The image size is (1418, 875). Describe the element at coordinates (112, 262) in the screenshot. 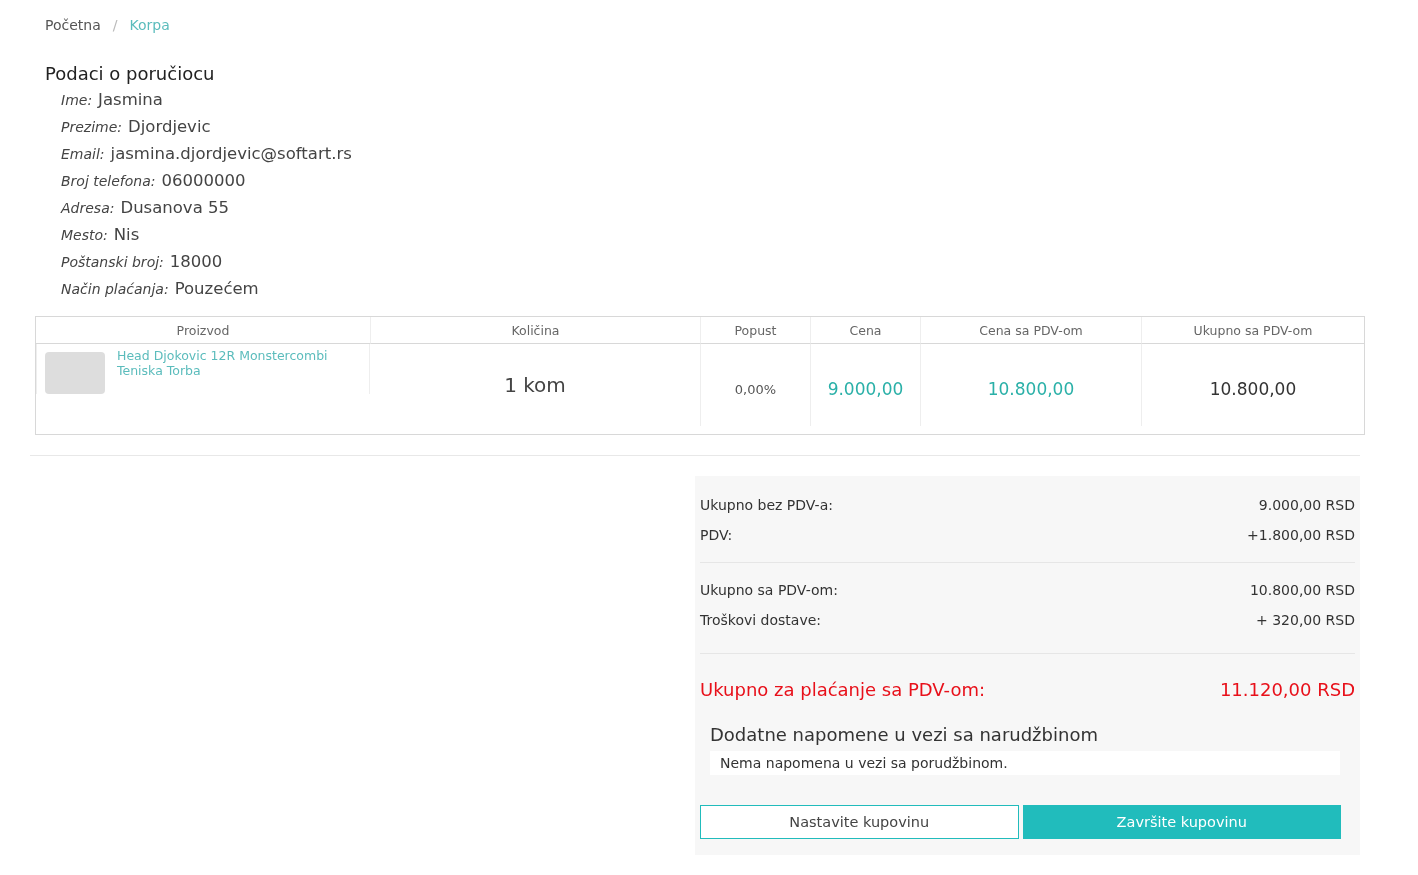

I see `field-label: Poštanski broj:` at that location.